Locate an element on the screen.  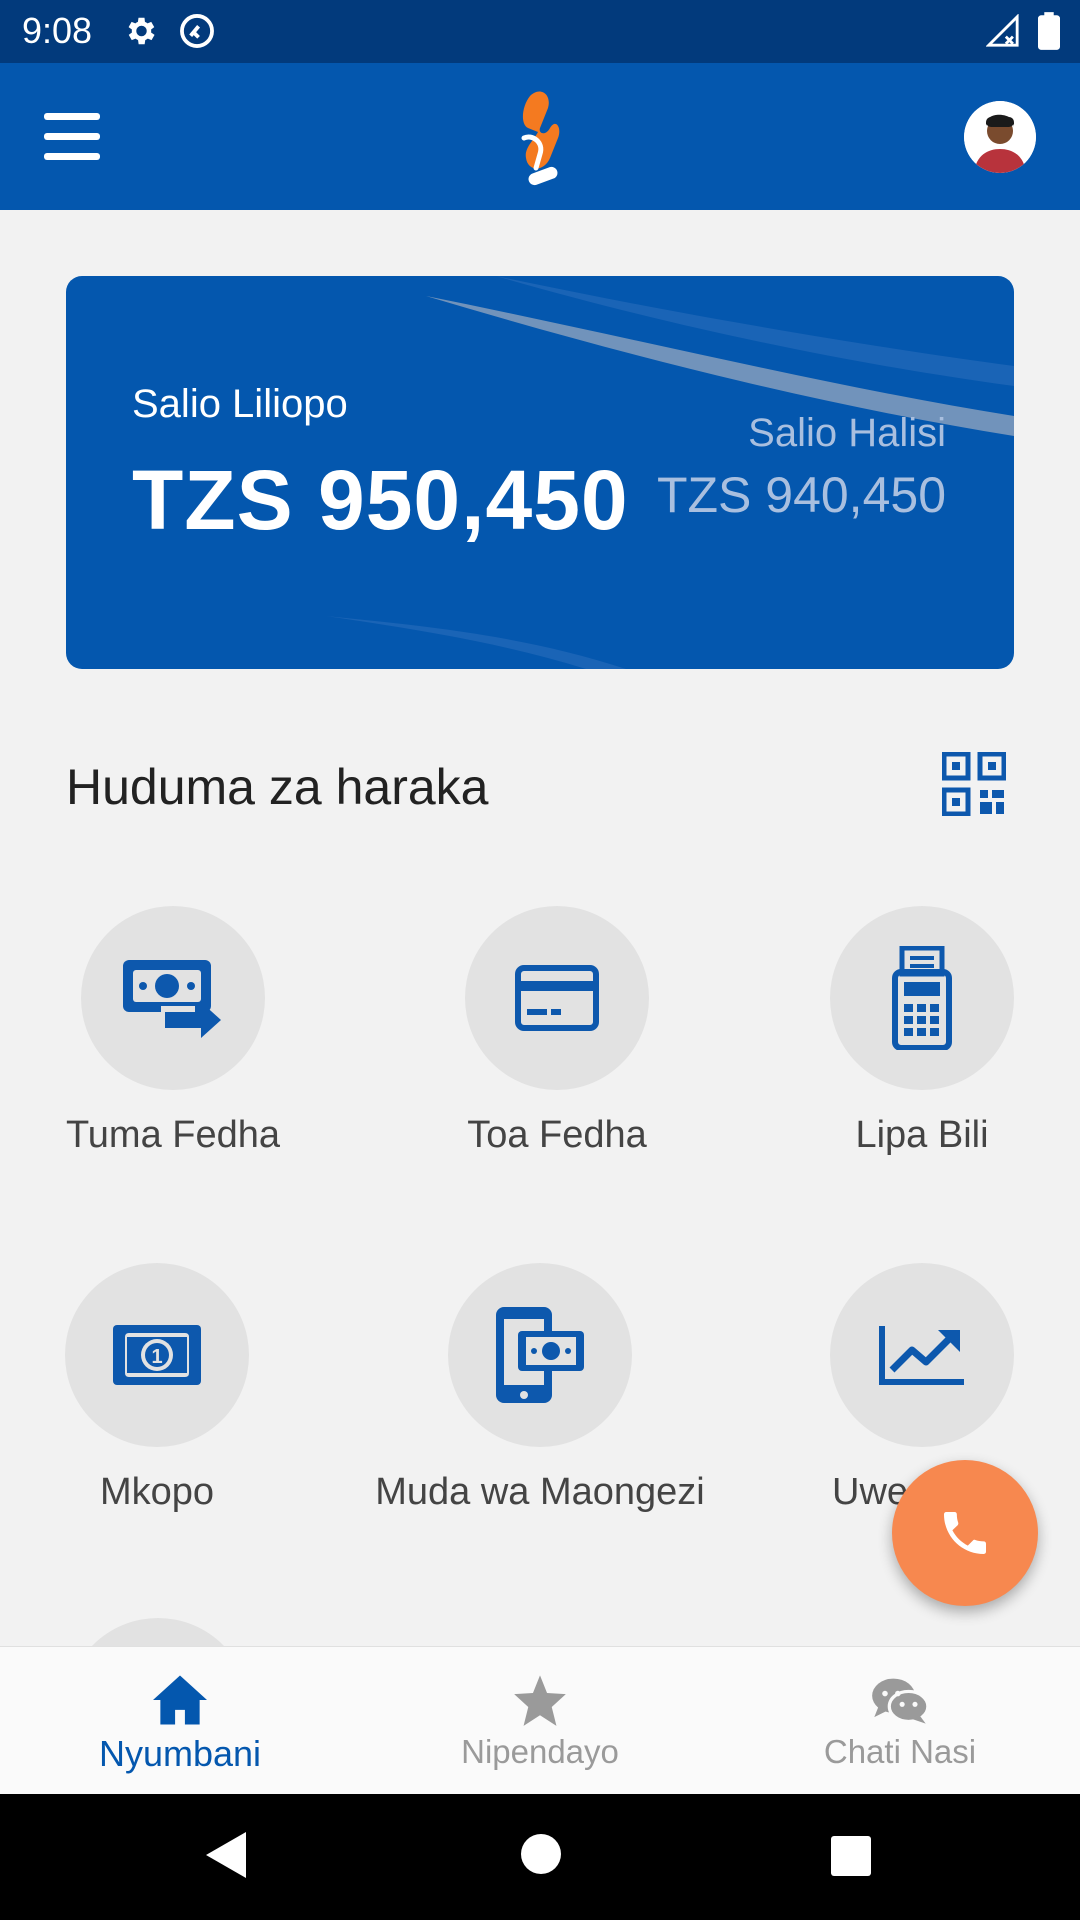
service-lipa-bili: Lipa Bili is located at coordinates (911, 1031).